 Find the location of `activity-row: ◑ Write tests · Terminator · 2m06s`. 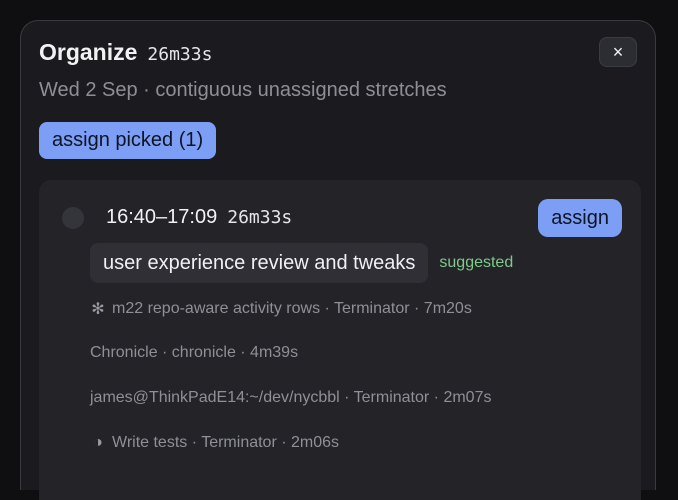

activity-row: ◑ Write tests · Terminator · 2m06s is located at coordinates (214, 443).